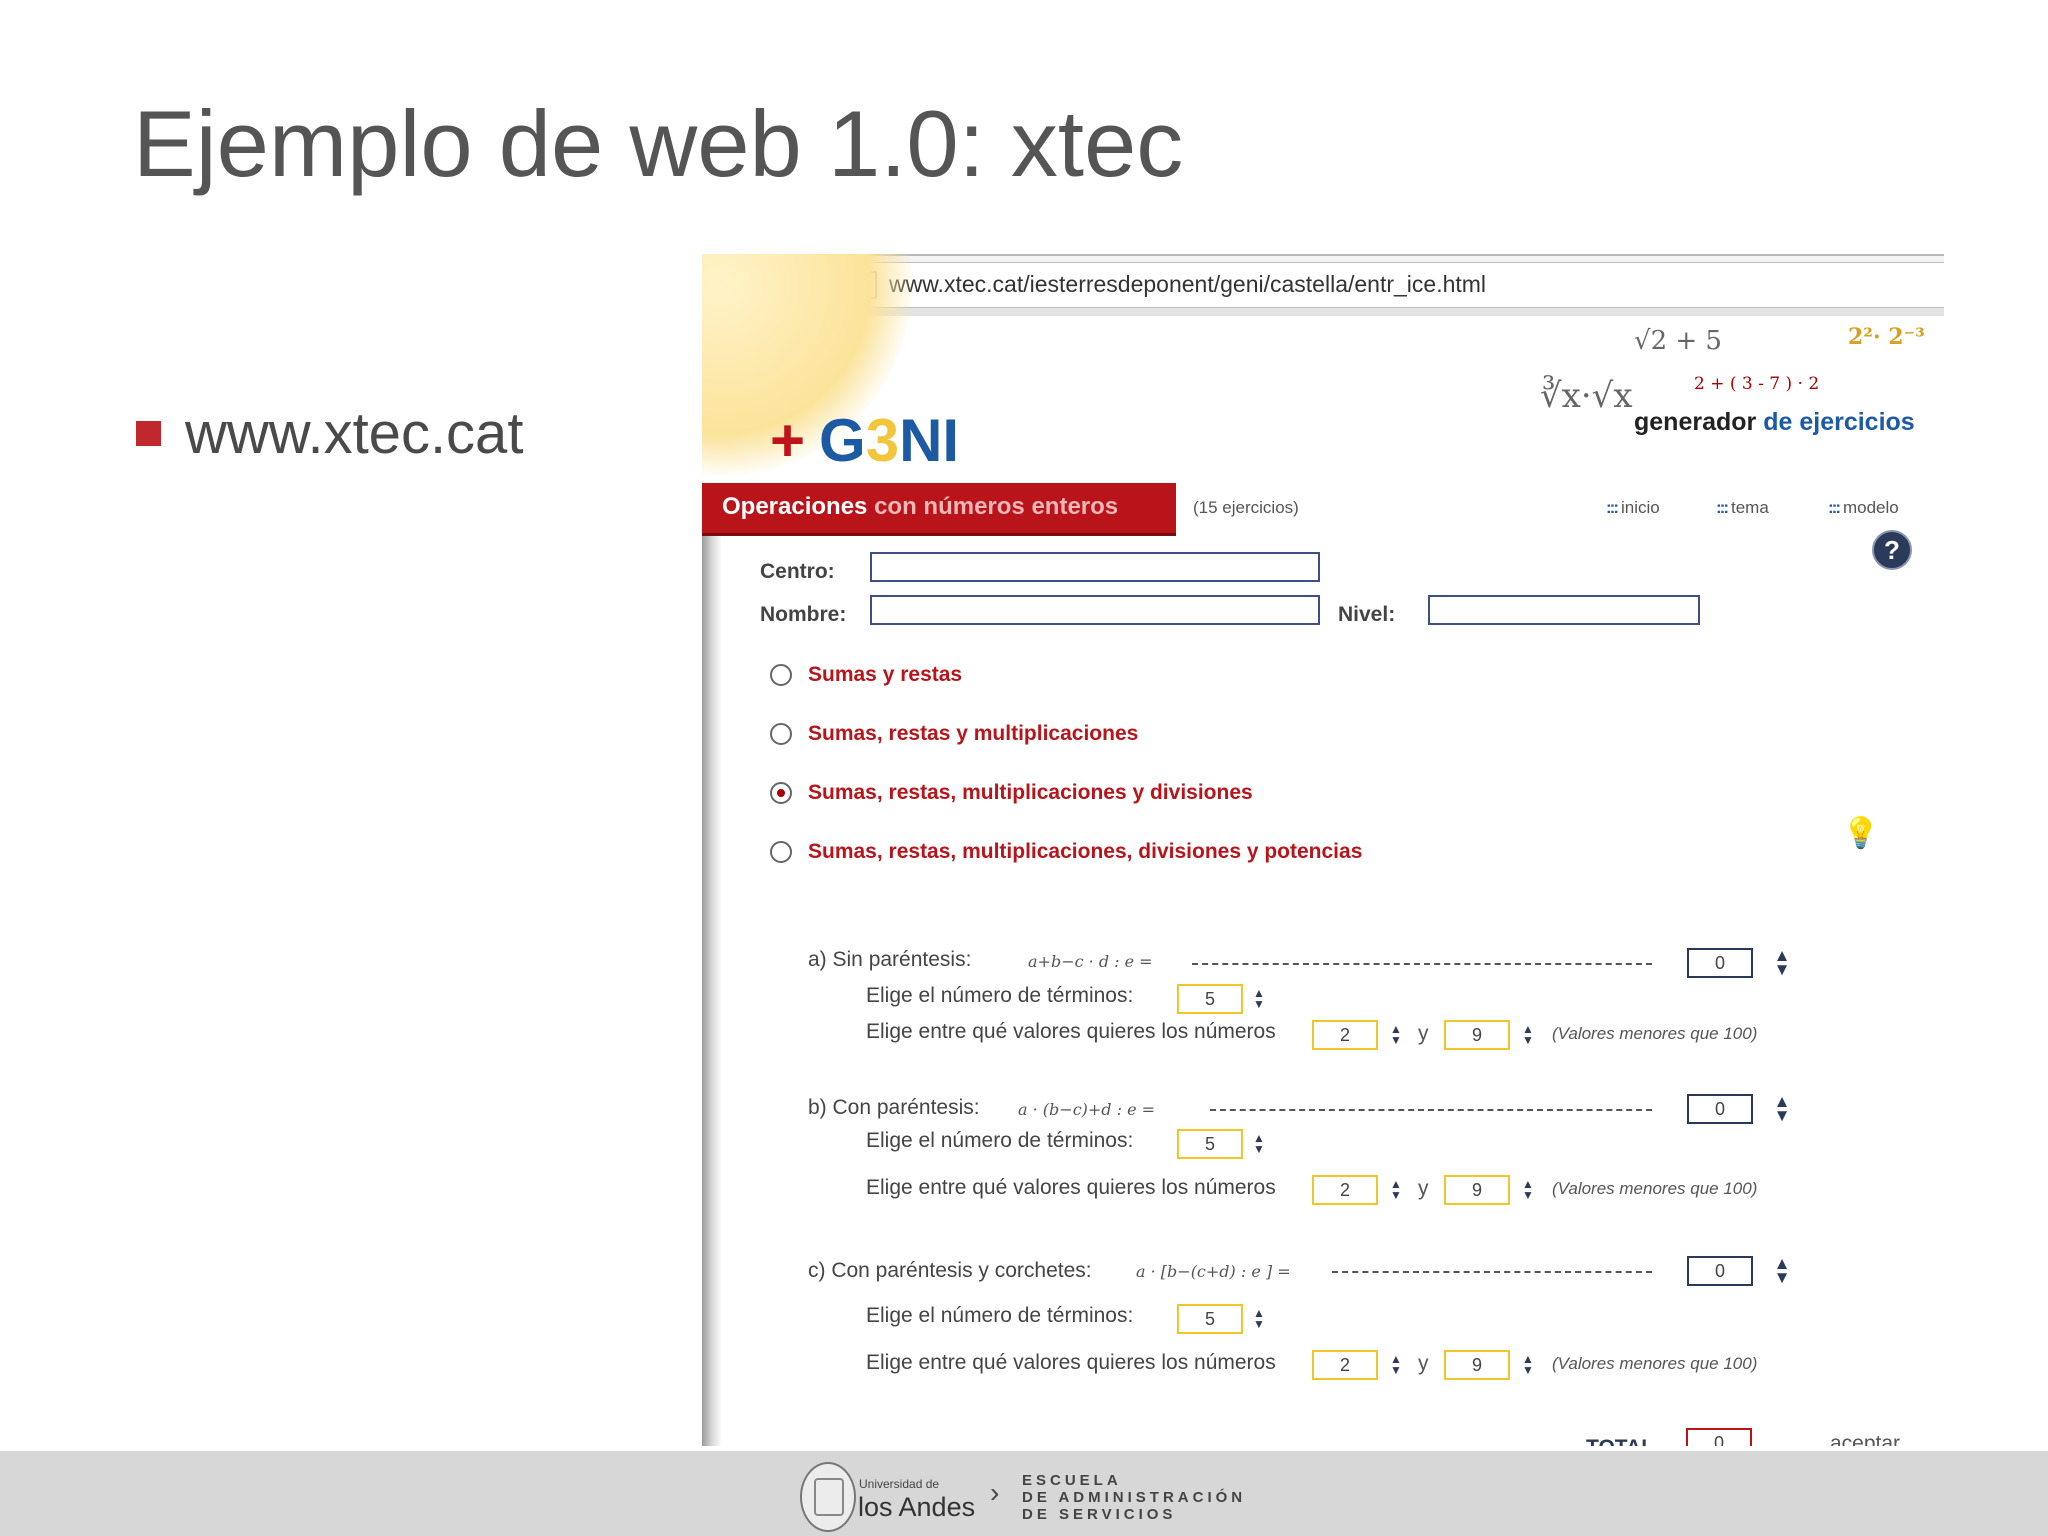 The width and height of the screenshot is (2048, 1536). What do you see at coordinates (1870, 507) in the screenshot?
I see `nav-link-modelo-label: modelo` at bounding box center [1870, 507].